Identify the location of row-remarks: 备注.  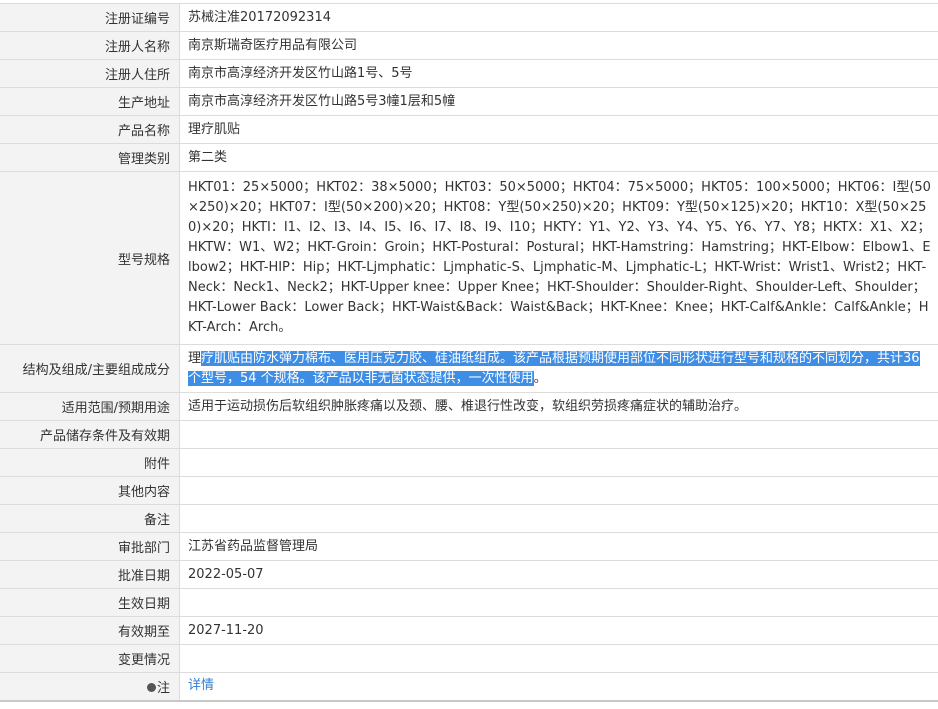
(469, 518).